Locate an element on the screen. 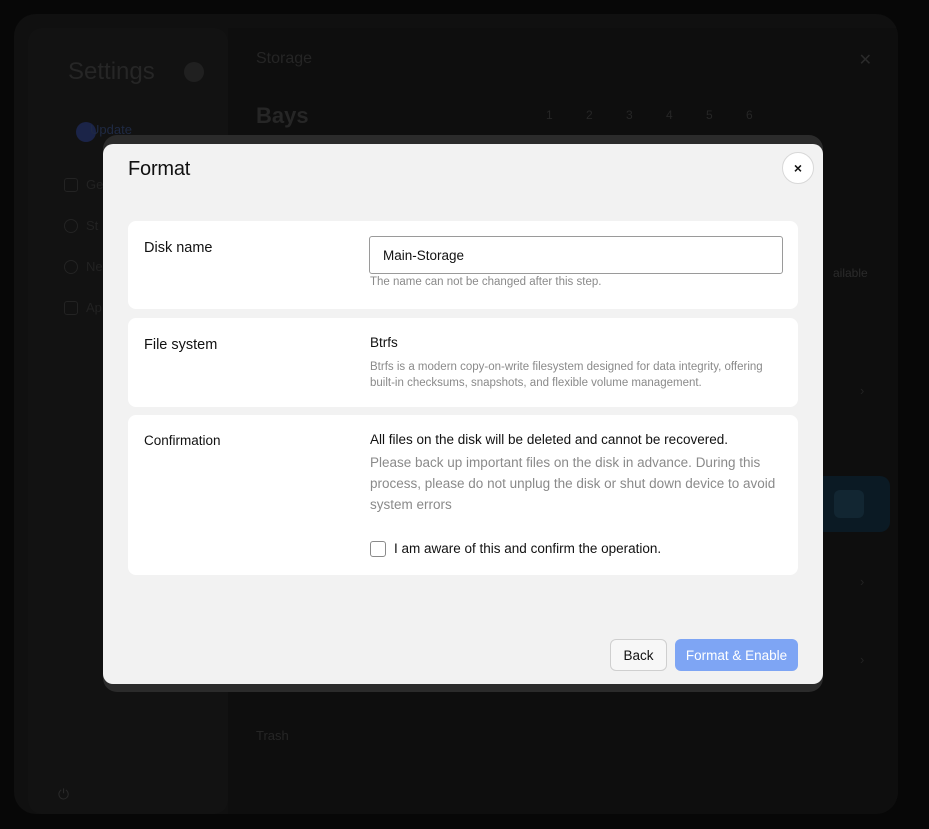  close-button: × is located at coordinates (798, 168).